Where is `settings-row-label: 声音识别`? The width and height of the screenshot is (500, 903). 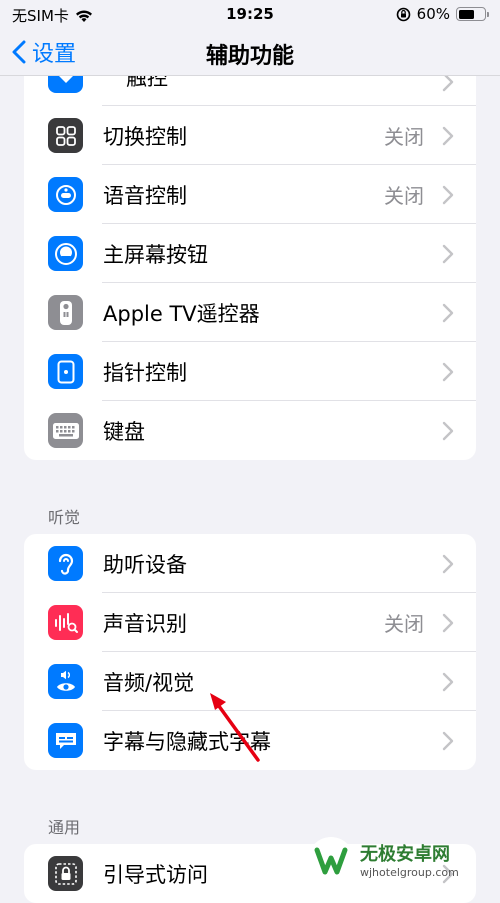
settings-row-label: 声音识别 is located at coordinates (145, 623).